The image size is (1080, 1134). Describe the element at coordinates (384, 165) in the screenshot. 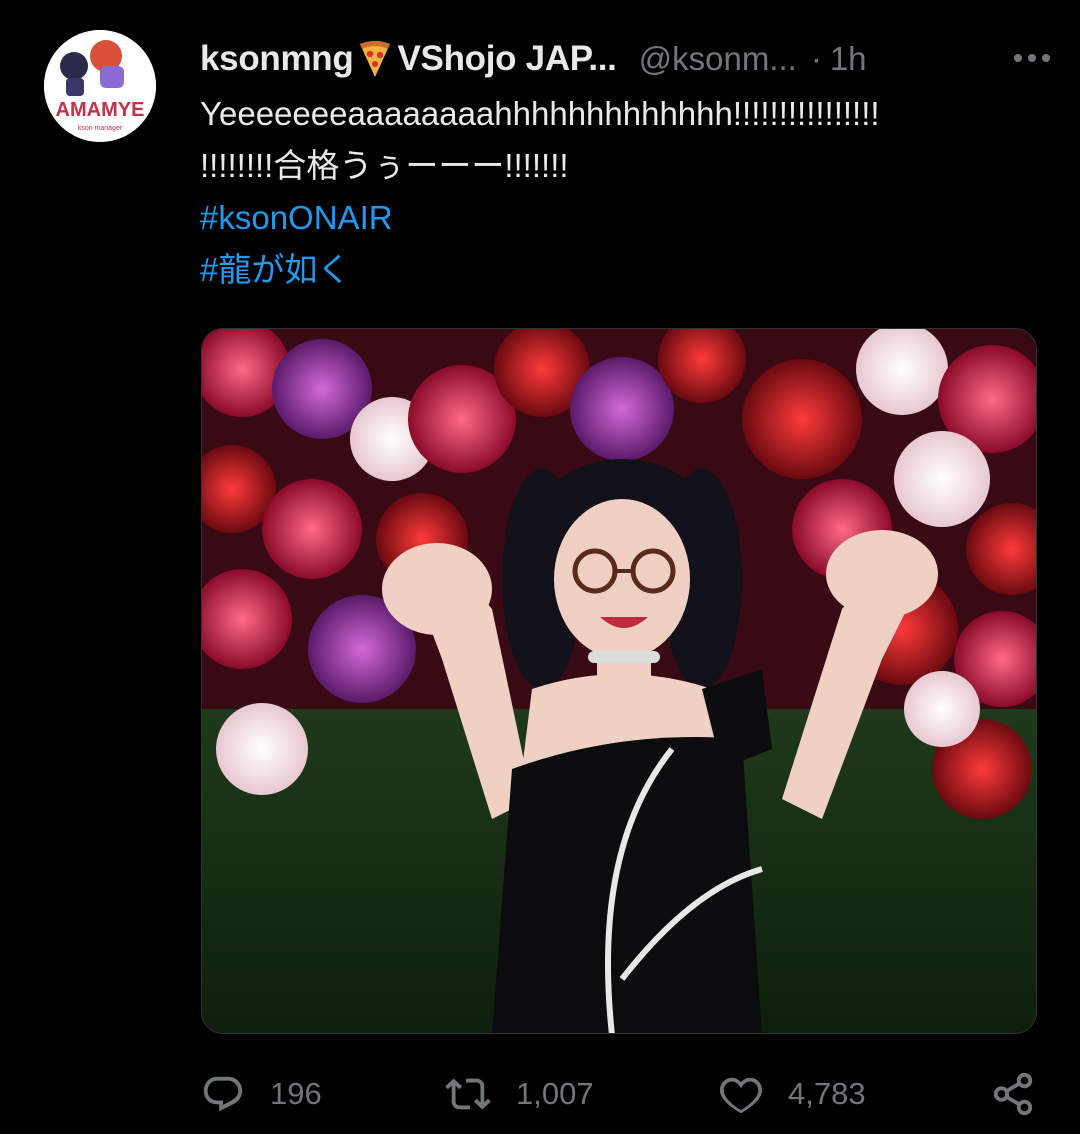

I see `tweet-text-line: !!!!!!!!合格うぅーーー!!!!!!!` at that location.